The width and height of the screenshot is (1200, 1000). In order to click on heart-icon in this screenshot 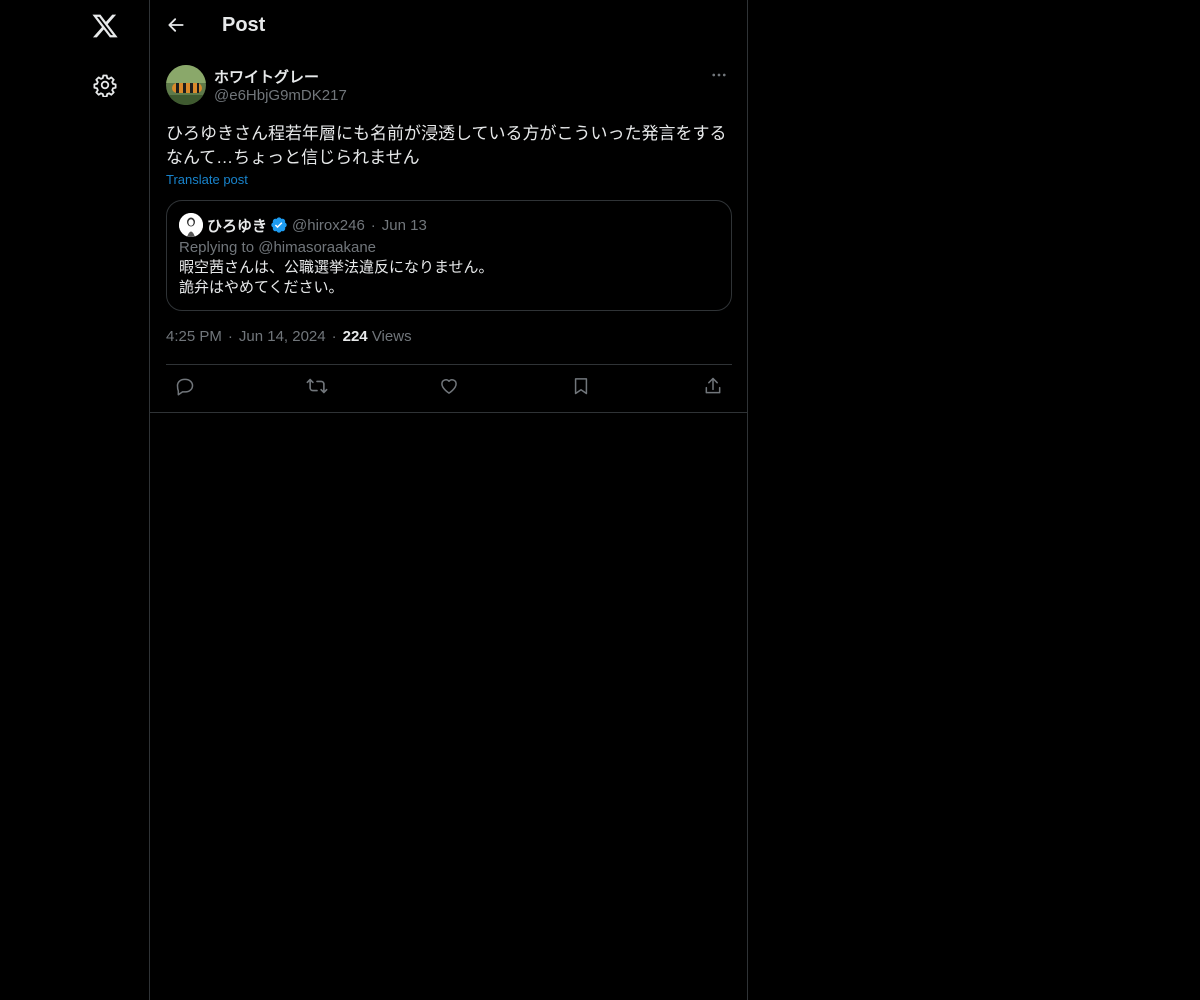, I will do `click(449, 388)`.